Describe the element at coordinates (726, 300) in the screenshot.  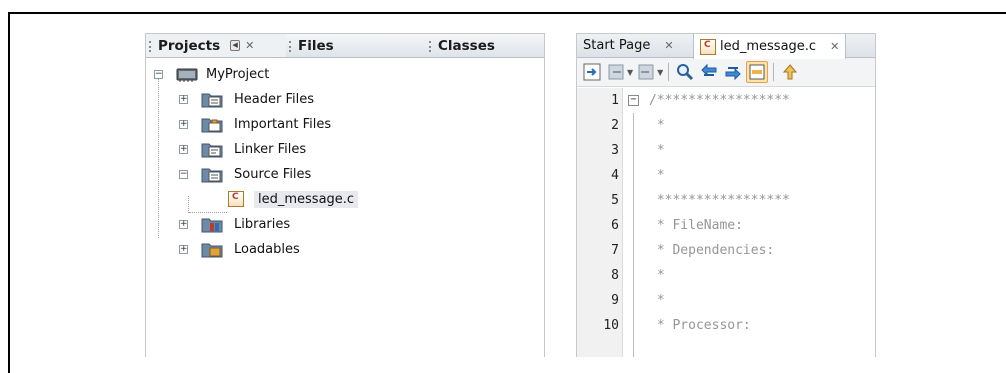
I see `code-line: 9 *` at that location.